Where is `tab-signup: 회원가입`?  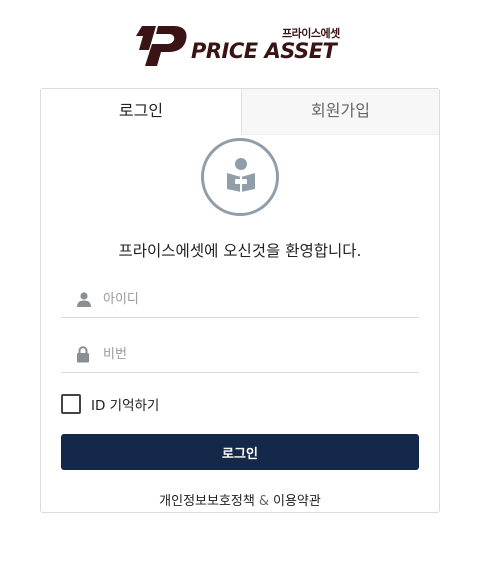
tab-signup: 회원가입 is located at coordinates (340, 112).